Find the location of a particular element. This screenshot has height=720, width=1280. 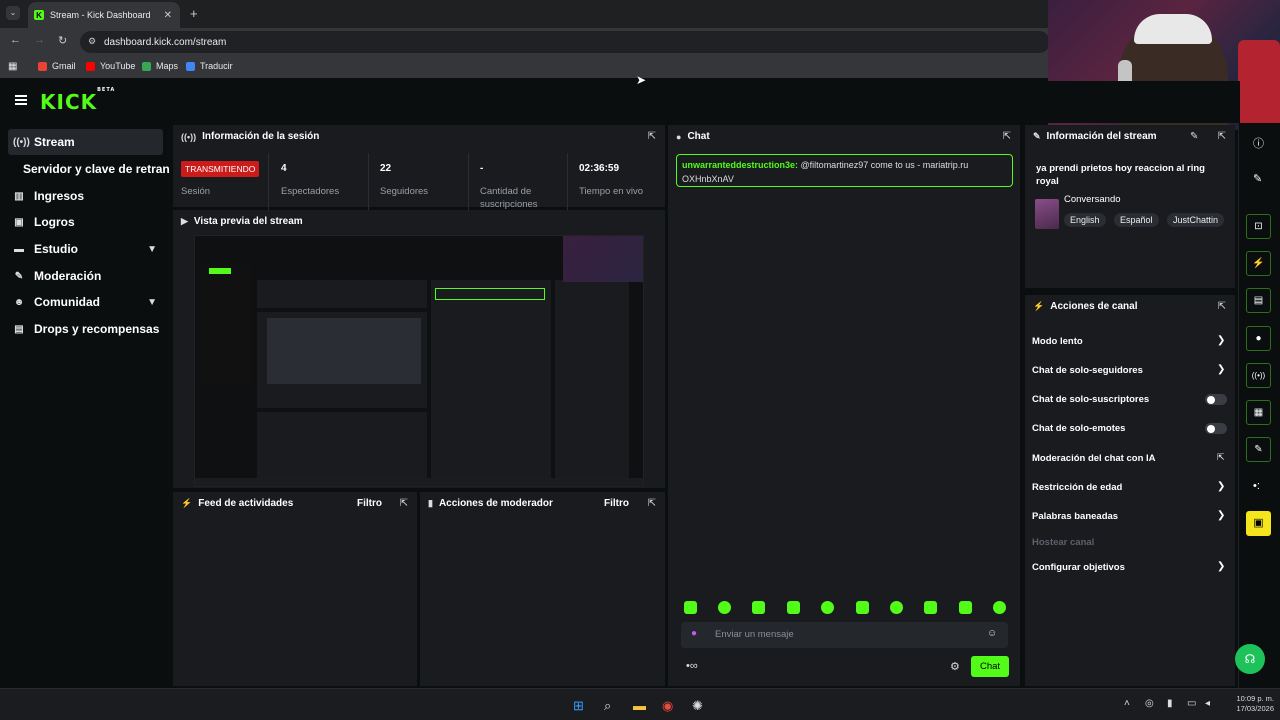

bookmark-maps: Maps is located at coordinates (160, 66).